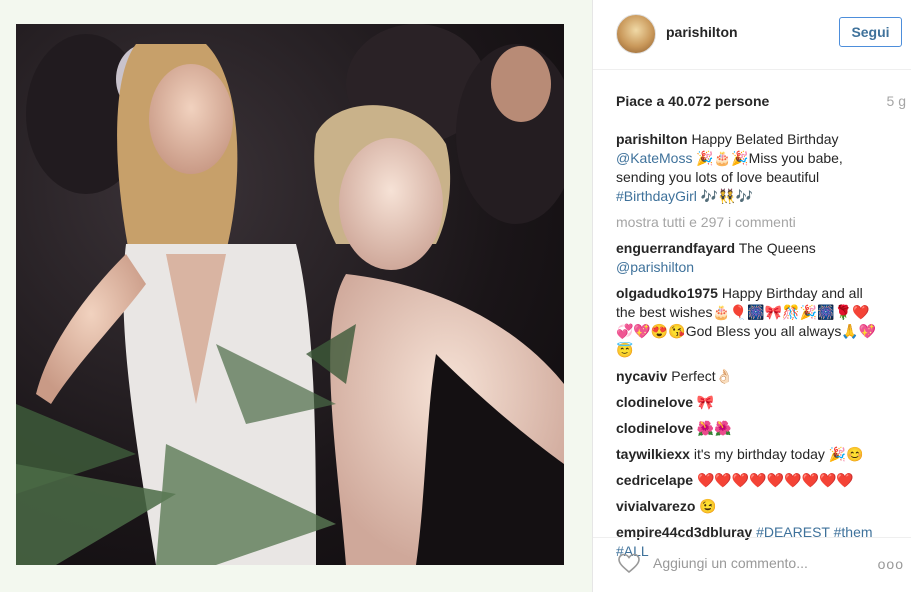 The height and width of the screenshot is (592, 911). I want to click on caption-username: parishilton, so click(652, 139).